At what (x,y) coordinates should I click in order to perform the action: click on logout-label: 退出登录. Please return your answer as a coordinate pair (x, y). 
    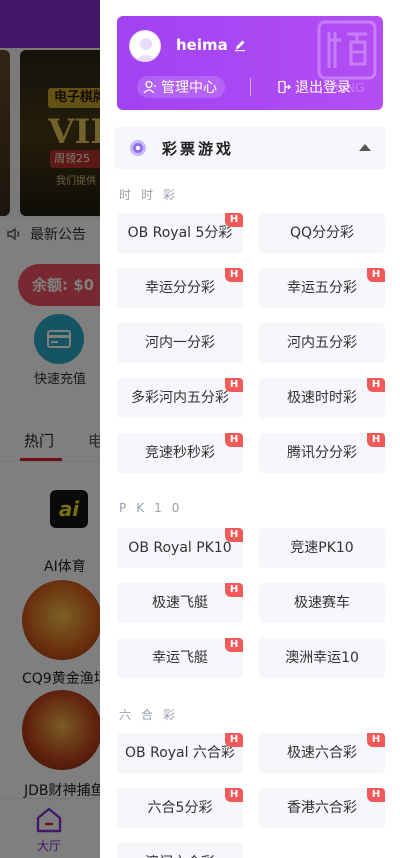
    Looking at the image, I should click on (323, 88).